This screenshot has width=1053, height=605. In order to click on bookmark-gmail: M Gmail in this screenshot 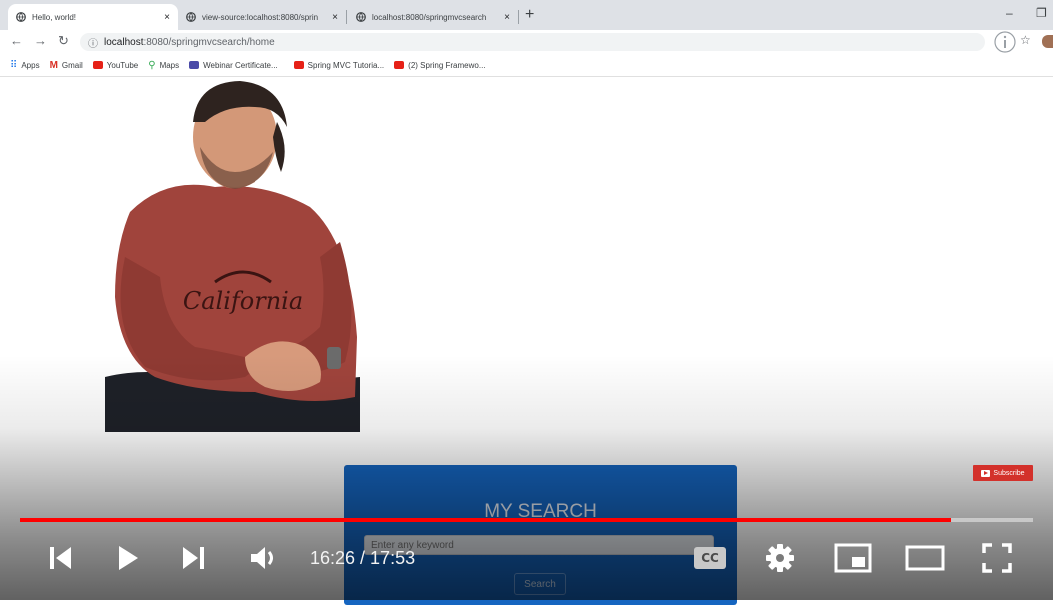, I will do `click(66, 65)`.